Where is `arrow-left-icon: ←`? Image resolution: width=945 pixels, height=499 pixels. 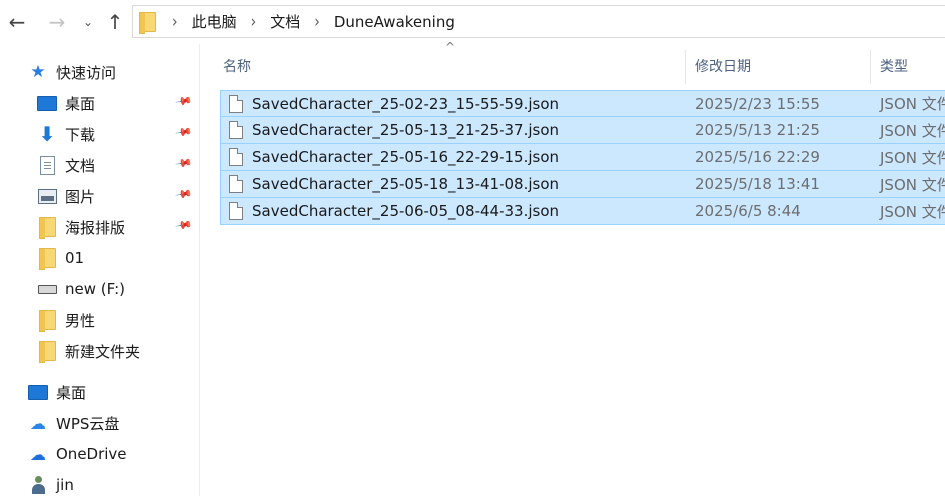 arrow-left-icon: ← is located at coordinates (17, 22).